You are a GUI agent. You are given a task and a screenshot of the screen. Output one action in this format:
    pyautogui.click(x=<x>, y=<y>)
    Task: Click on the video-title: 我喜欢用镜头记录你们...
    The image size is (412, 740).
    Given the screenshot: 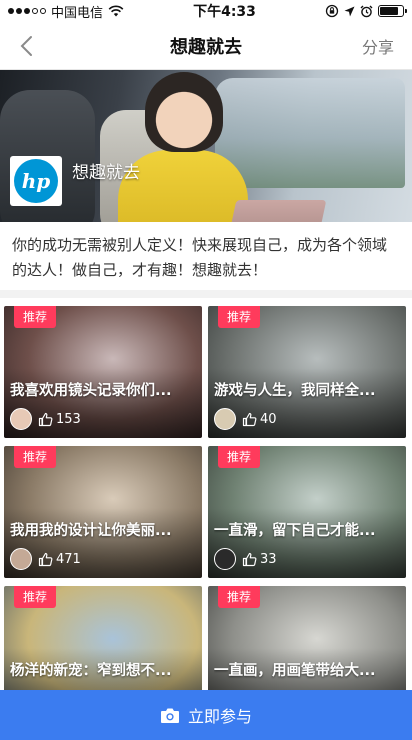 What is the action you would take?
    pyautogui.click(x=91, y=391)
    